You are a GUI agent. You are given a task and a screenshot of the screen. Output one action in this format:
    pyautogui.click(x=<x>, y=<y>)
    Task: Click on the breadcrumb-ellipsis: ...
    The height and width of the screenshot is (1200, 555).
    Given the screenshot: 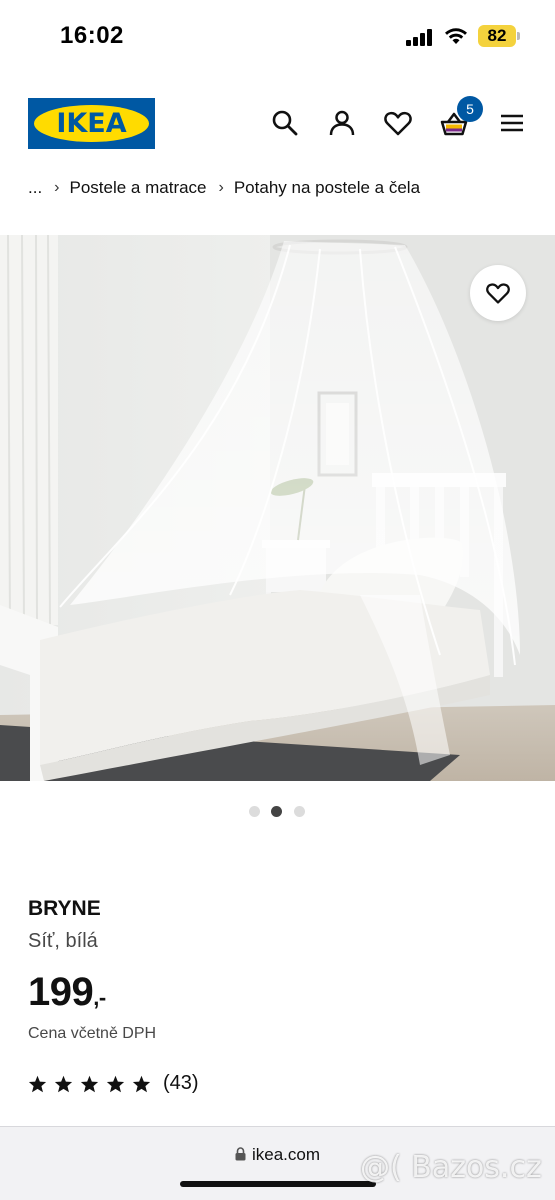 What is the action you would take?
    pyautogui.click(x=35, y=188)
    